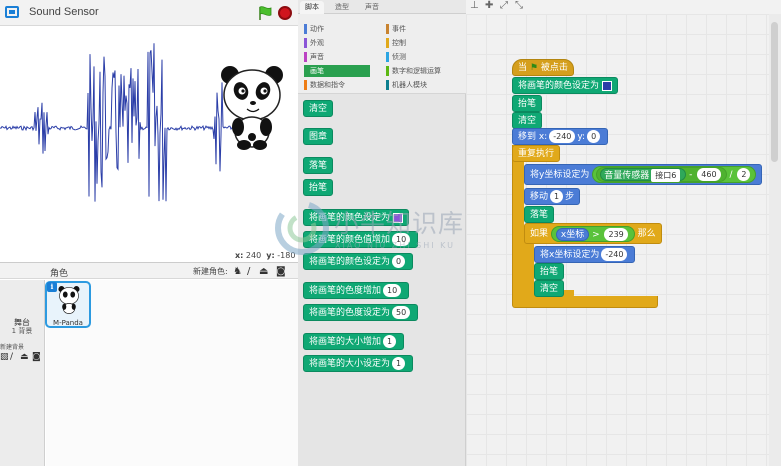  Describe the element at coordinates (396, 43) in the screenshot. I see `category-control: 控制` at that location.